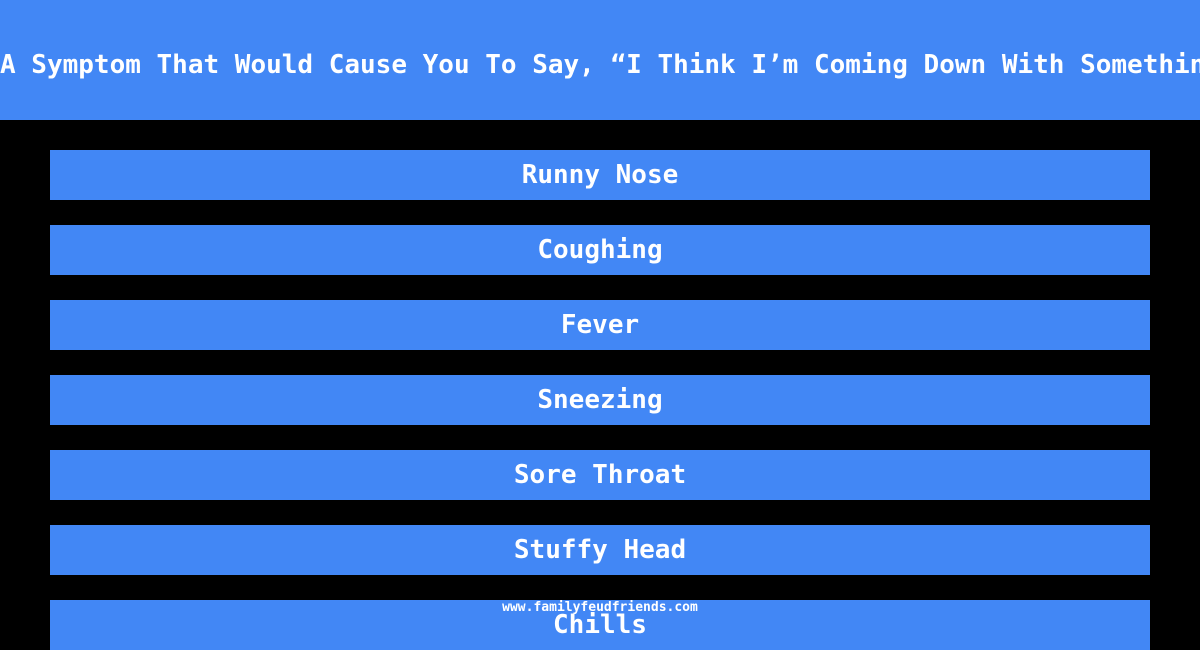  Describe the element at coordinates (600, 607) in the screenshot. I see `site-watermark: www.familyfeudfriends.com` at that location.